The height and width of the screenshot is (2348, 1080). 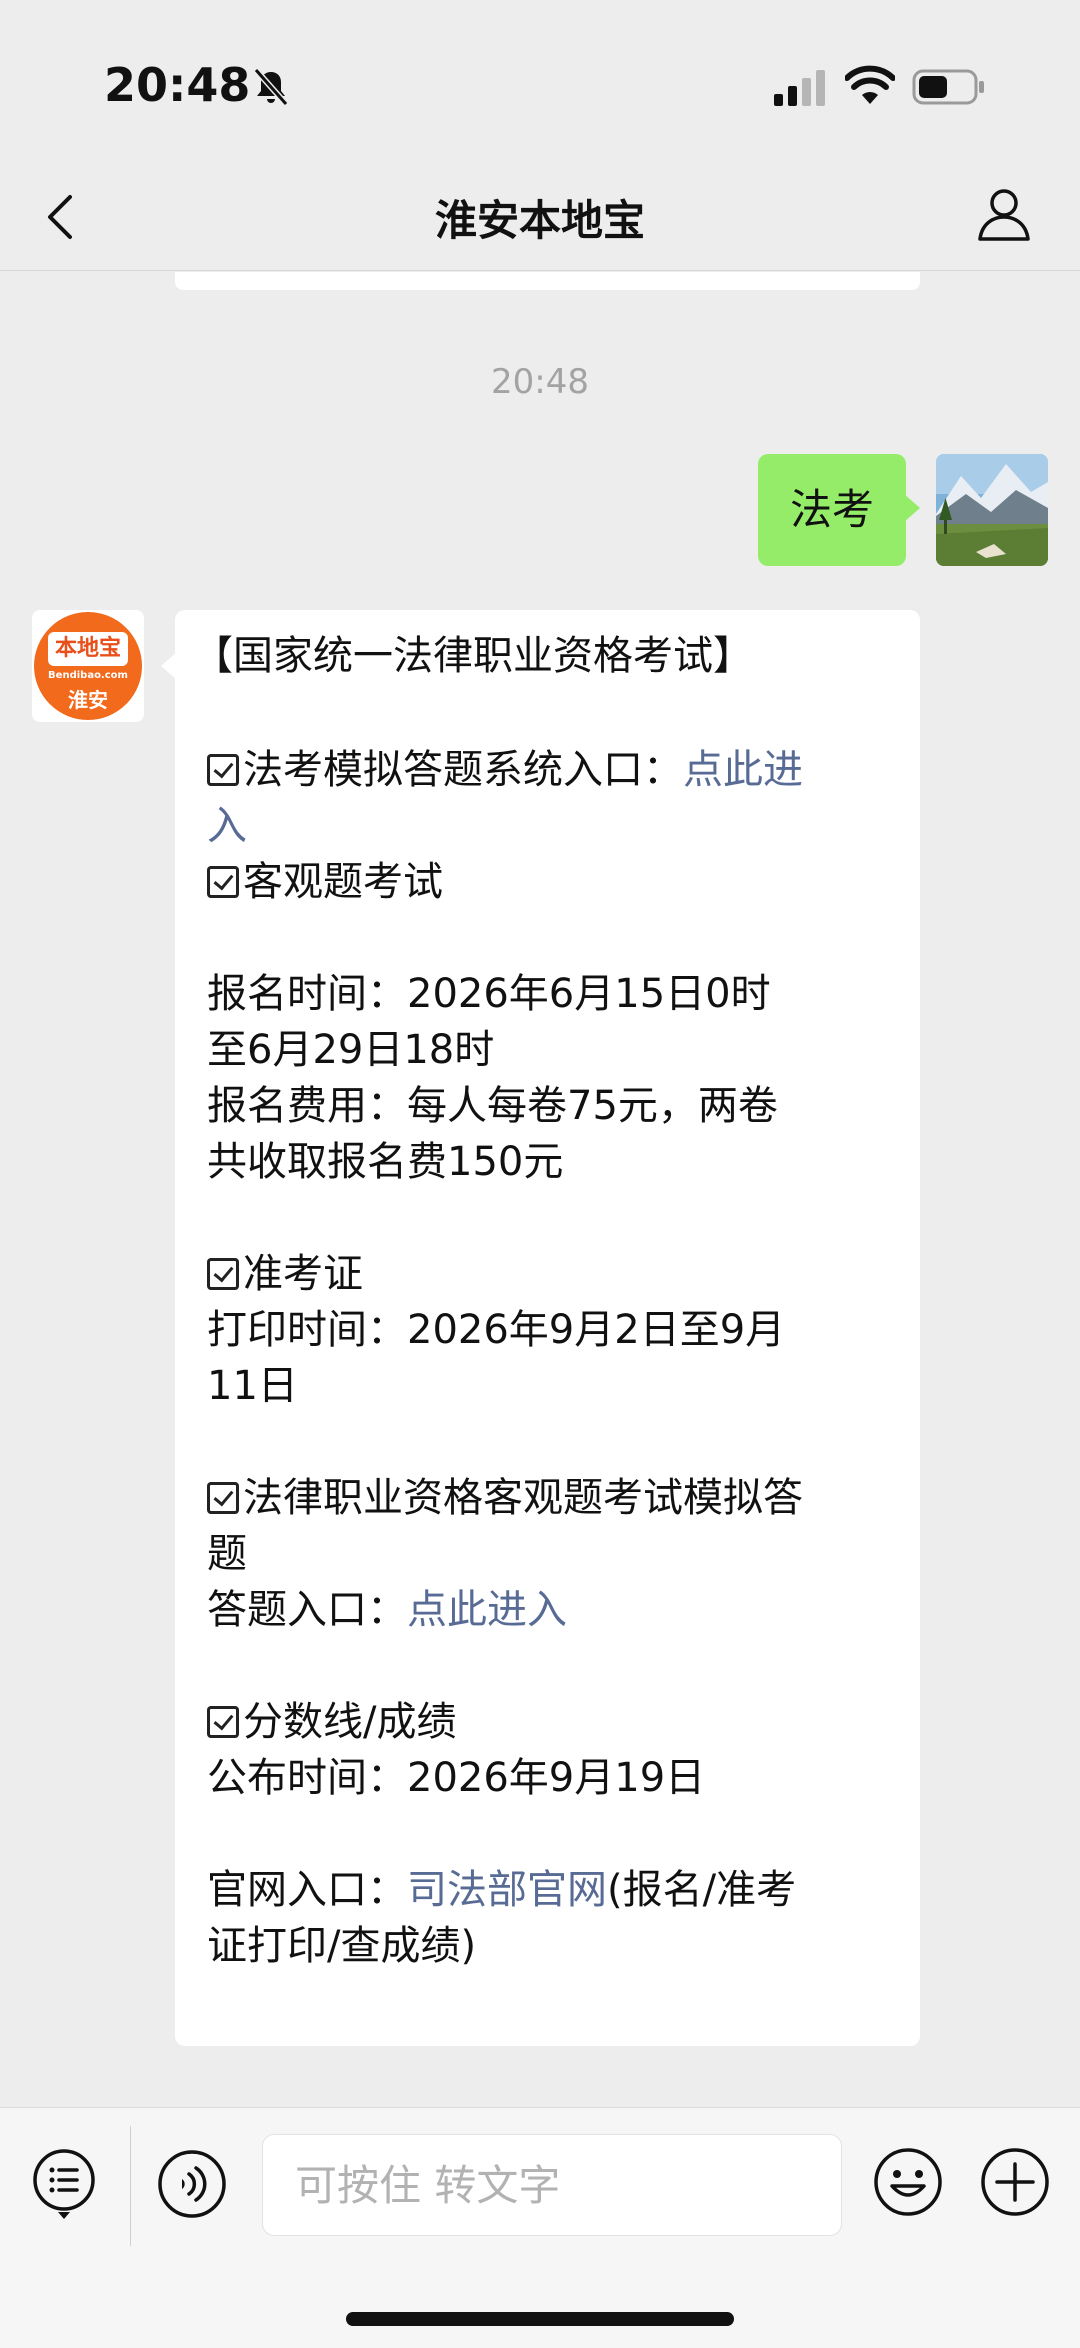 What do you see at coordinates (130, 2186) in the screenshot?
I see `input-divider` at bounding box center [130, 2186].